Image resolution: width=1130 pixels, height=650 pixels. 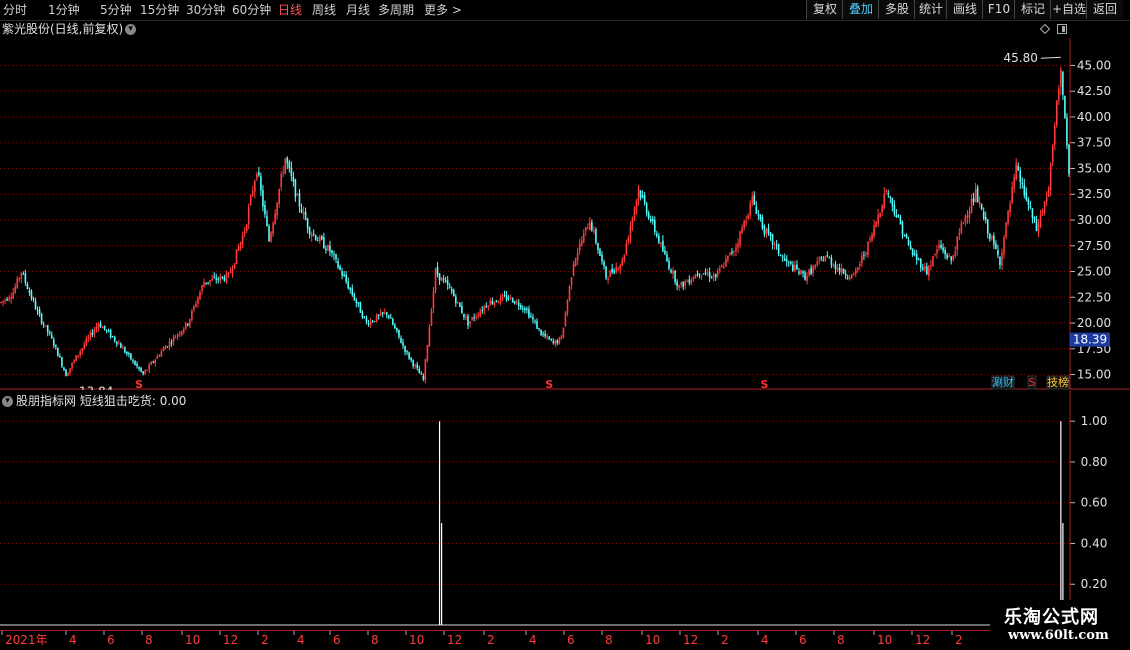 What do you see at coordinates (15, 10) in the screenshot?
I see `tab-timeframe-0: 分时` at bounding box center [15, 10].